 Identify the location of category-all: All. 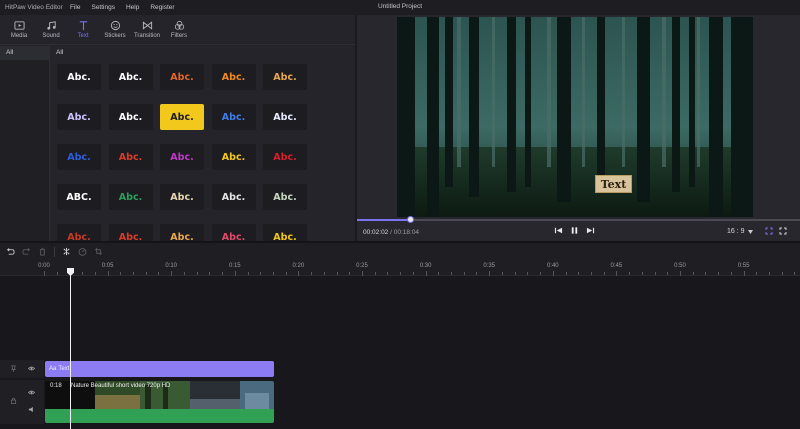
(24, 53).